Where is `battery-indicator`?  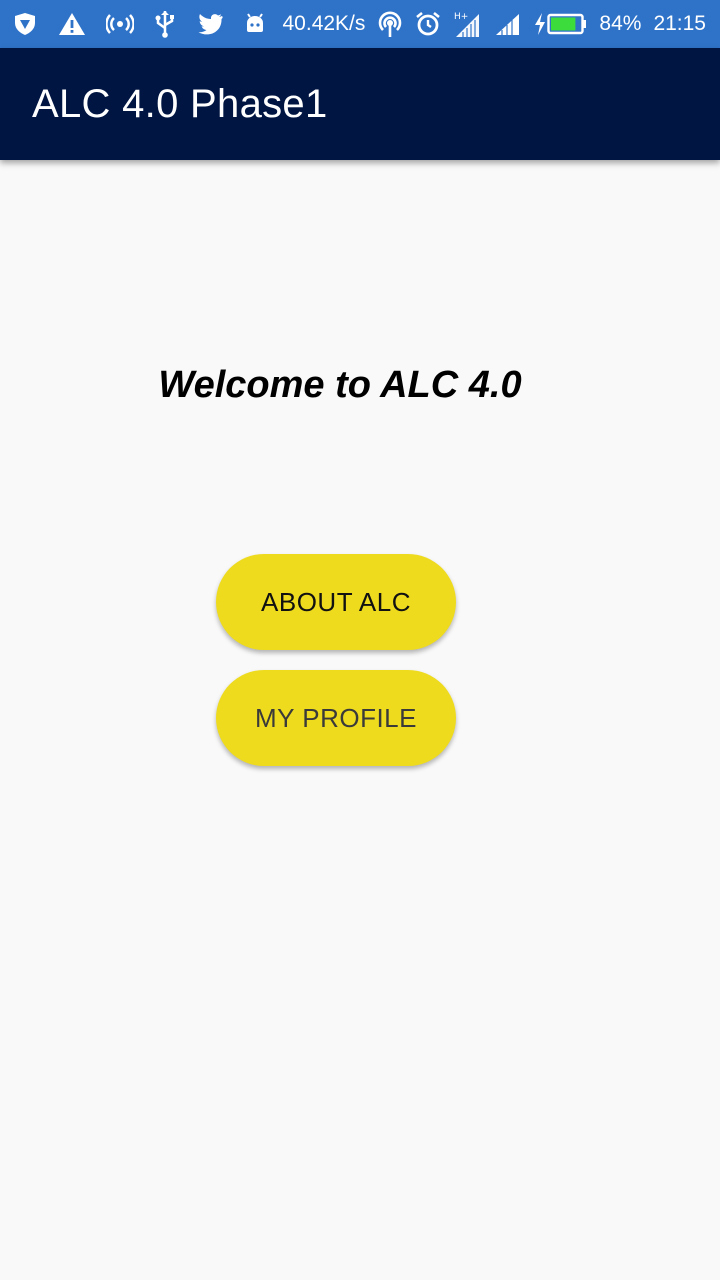
battery-indicator is located at coordinates (560, 24).